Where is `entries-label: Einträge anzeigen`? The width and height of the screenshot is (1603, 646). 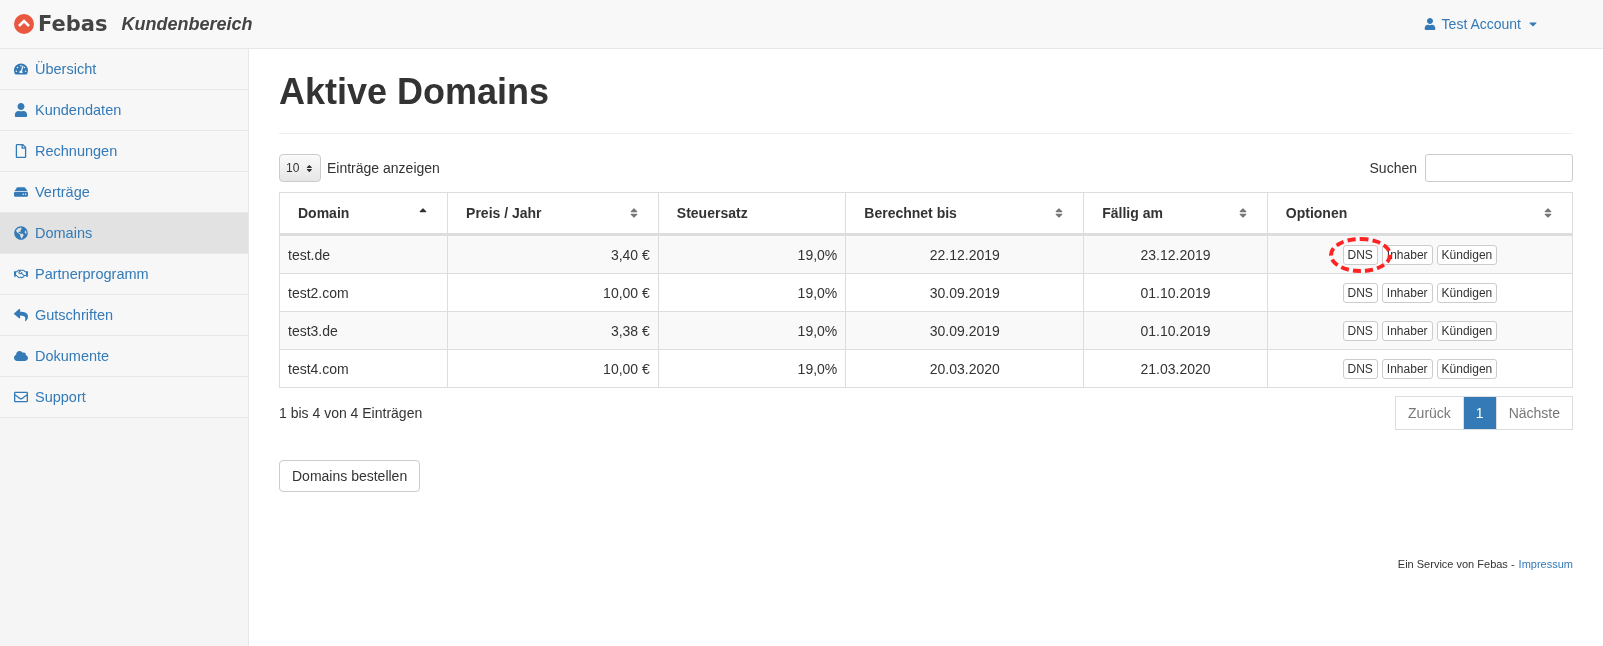 entries-label: Einträge anzeigen is located at coordinates (383, 168).